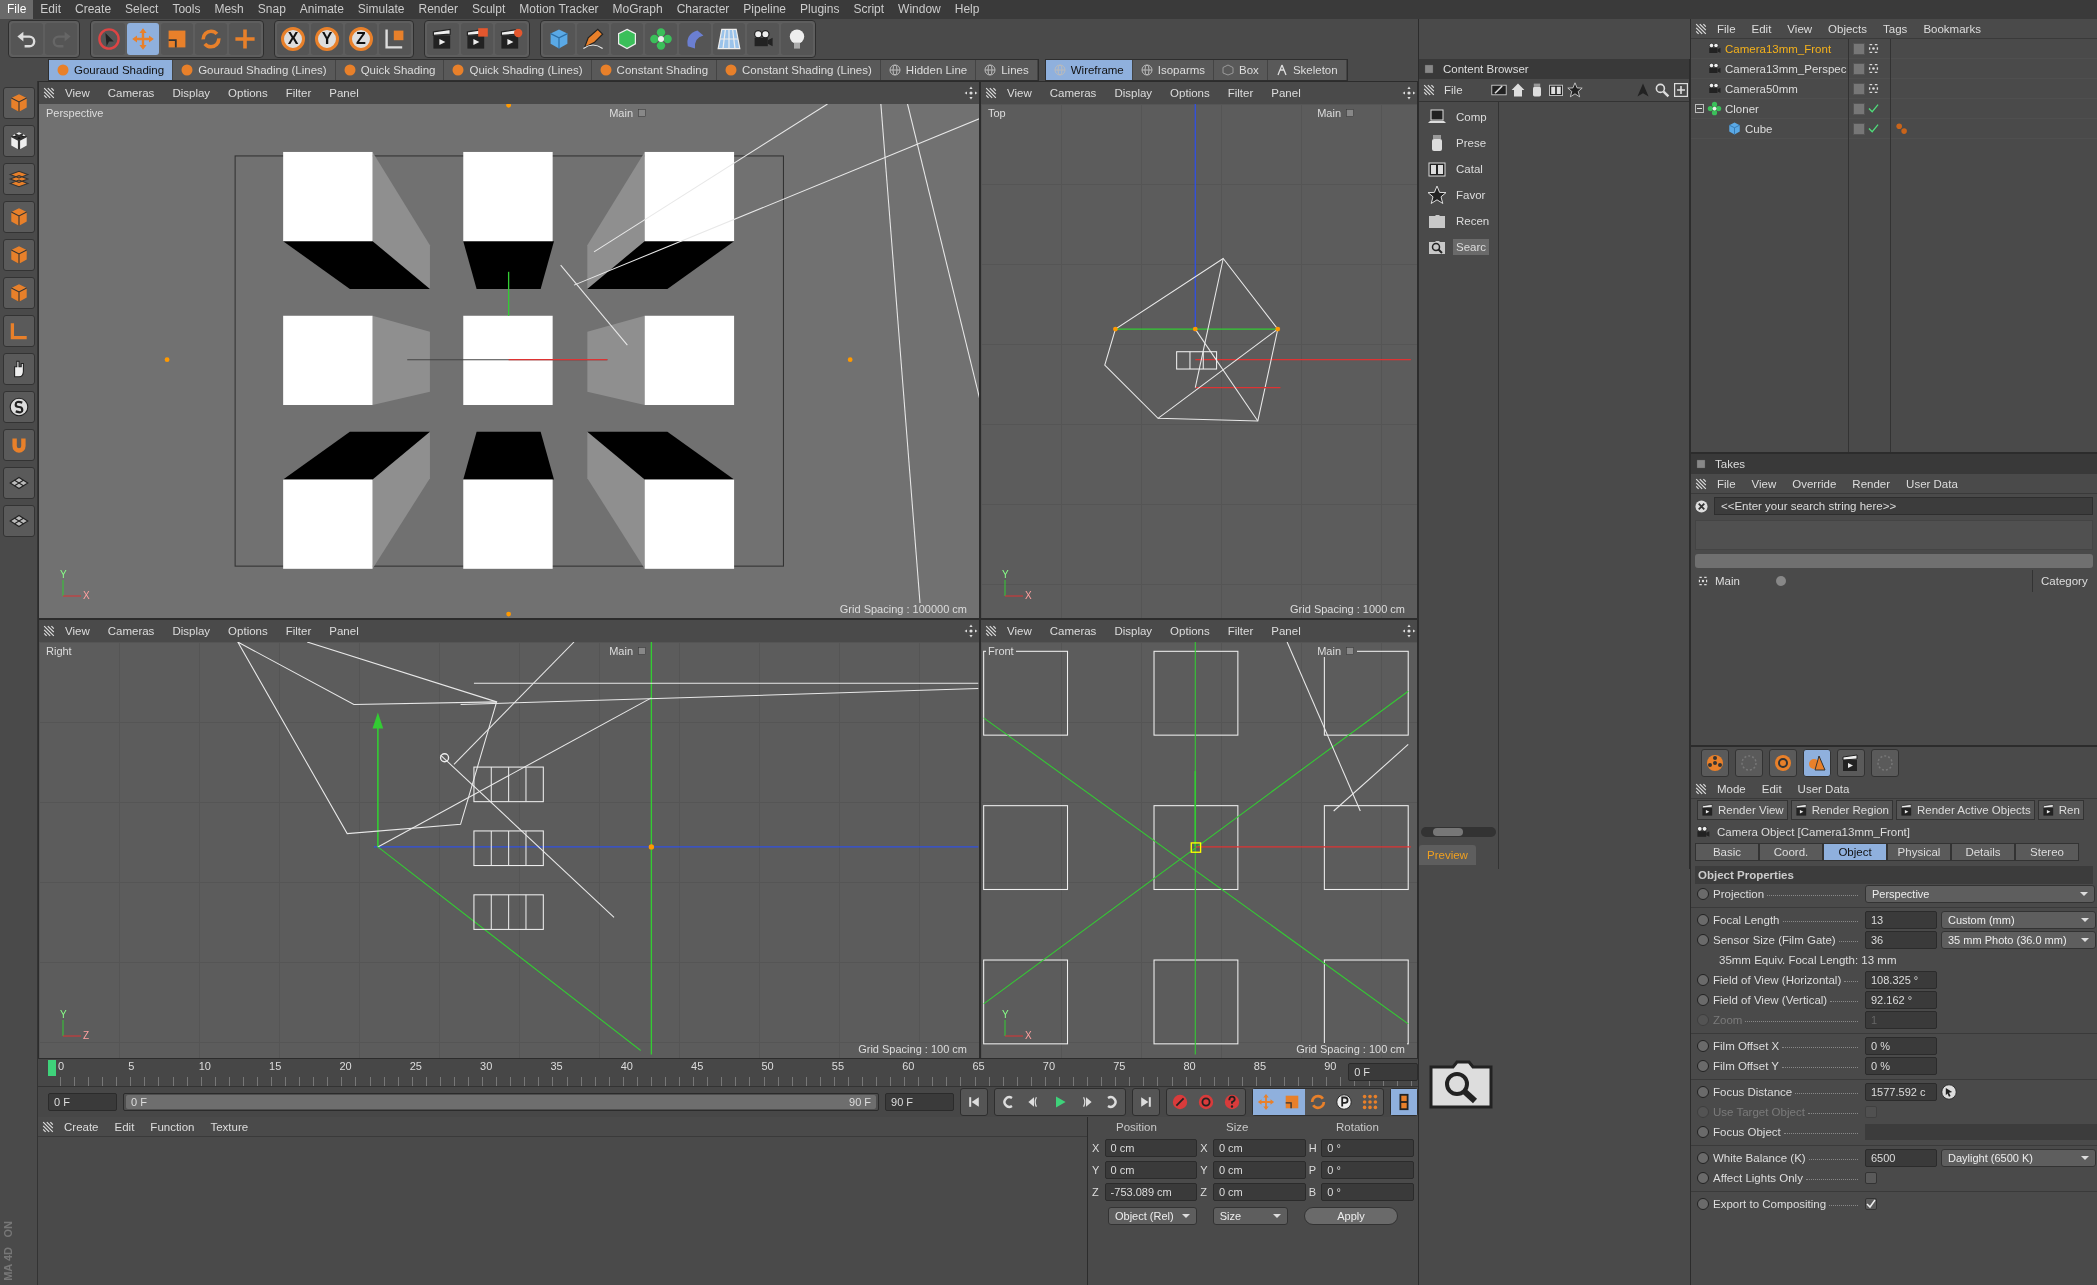 This screenshot has width=2097, height=1285. I want to click on menu-item: Function, so click(172, 1126).